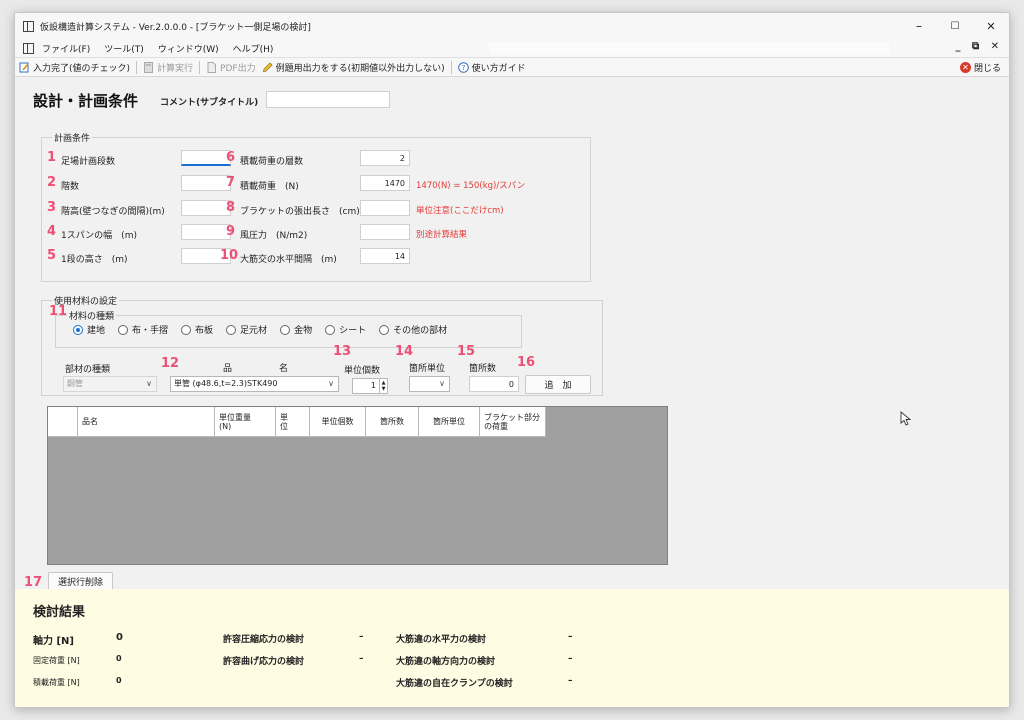 The height and width of the screenshot is (720, 1024). What do you see at coordinates (360, 68) in the screenshot?
I see `example-output-label: 例題用出力をする(初期値以外出力しない)` at bounding box center [360, 68].